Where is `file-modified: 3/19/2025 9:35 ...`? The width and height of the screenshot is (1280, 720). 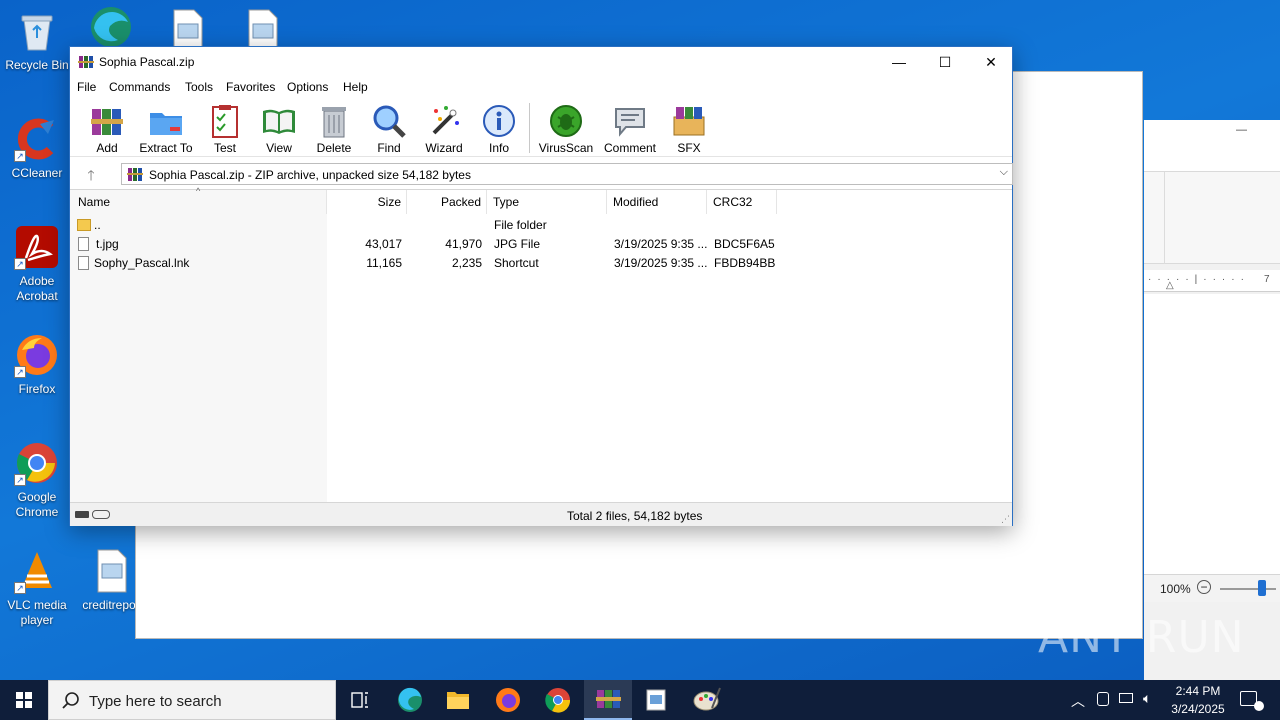
file-modified: 3/19/2025 9:35 ... is located at coordinates (661, 244).